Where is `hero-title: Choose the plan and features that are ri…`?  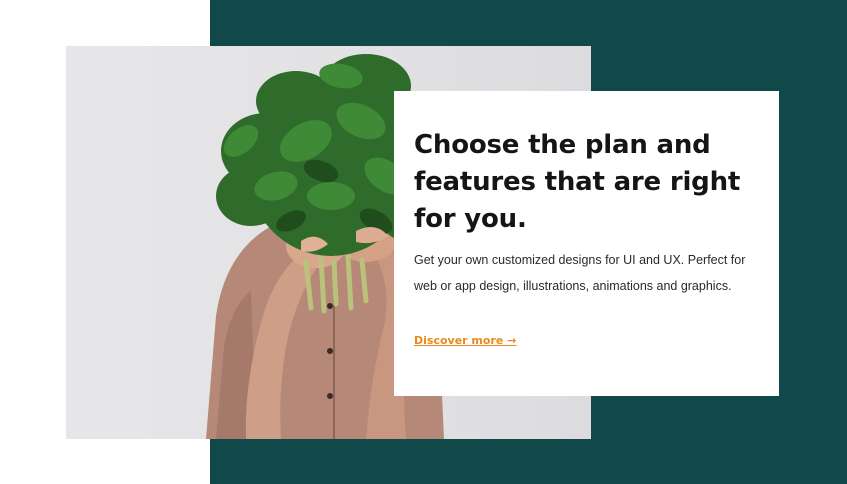
hero-title: Choose the plan and features that are ri… is located at coordinates (577, 182).